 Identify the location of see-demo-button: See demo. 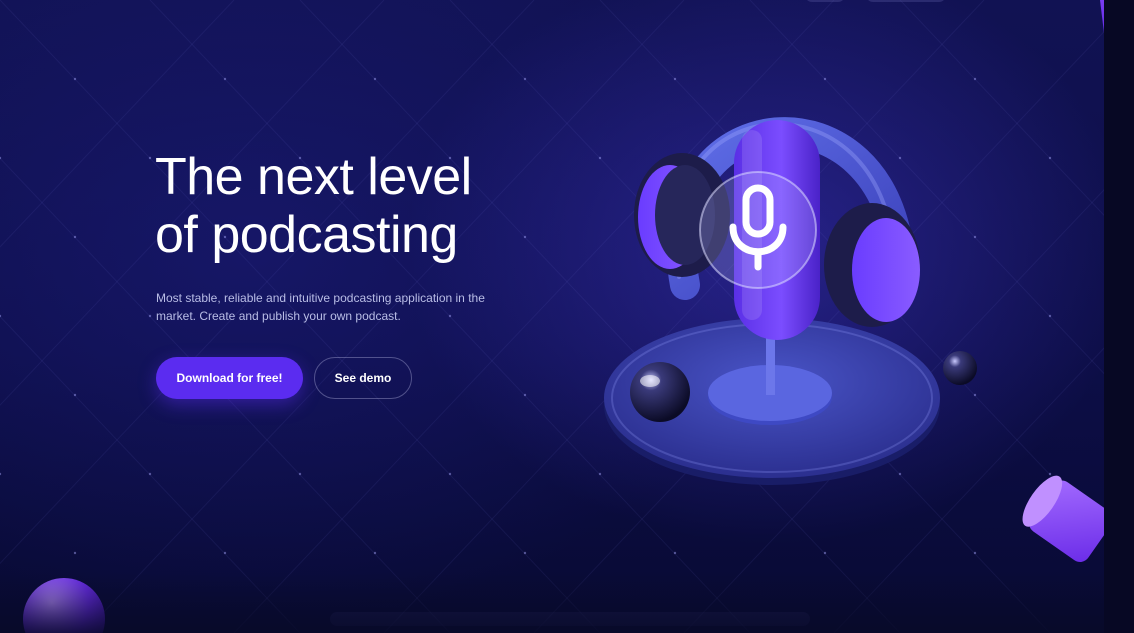
(363, 378).